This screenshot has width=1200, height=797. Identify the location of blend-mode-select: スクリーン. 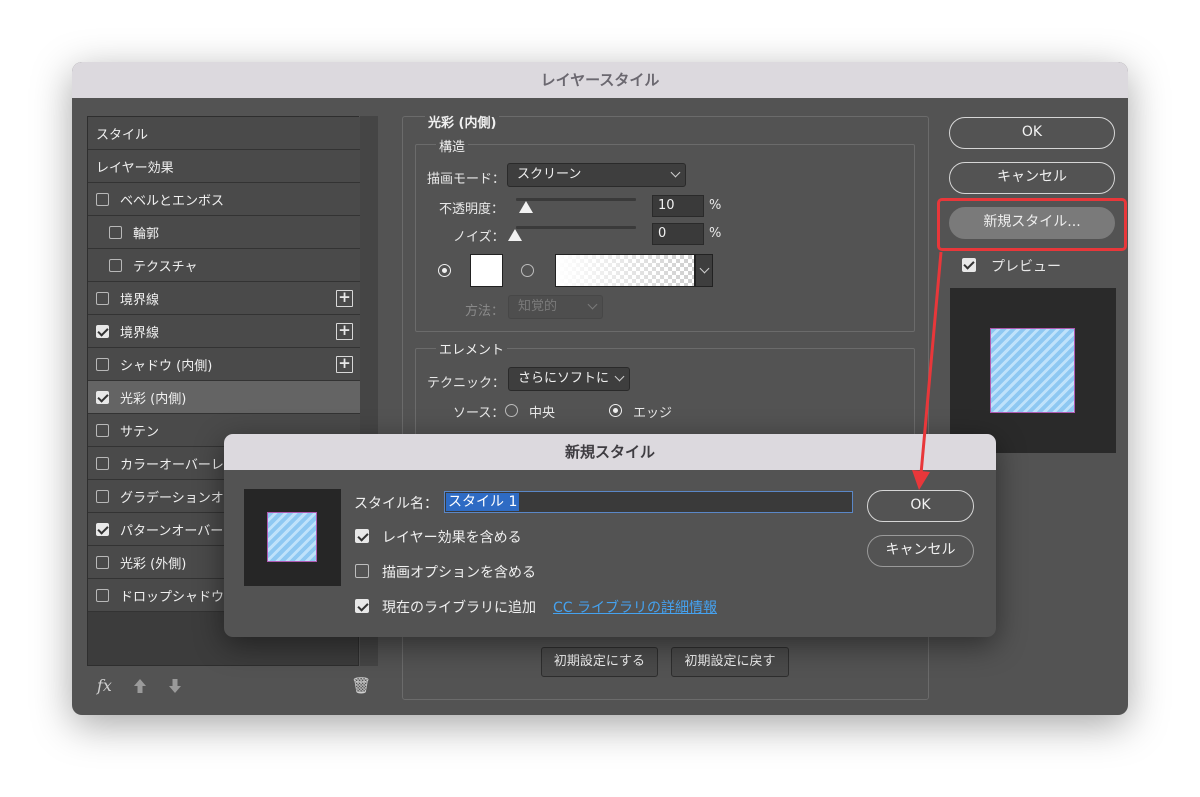
(596, 175).